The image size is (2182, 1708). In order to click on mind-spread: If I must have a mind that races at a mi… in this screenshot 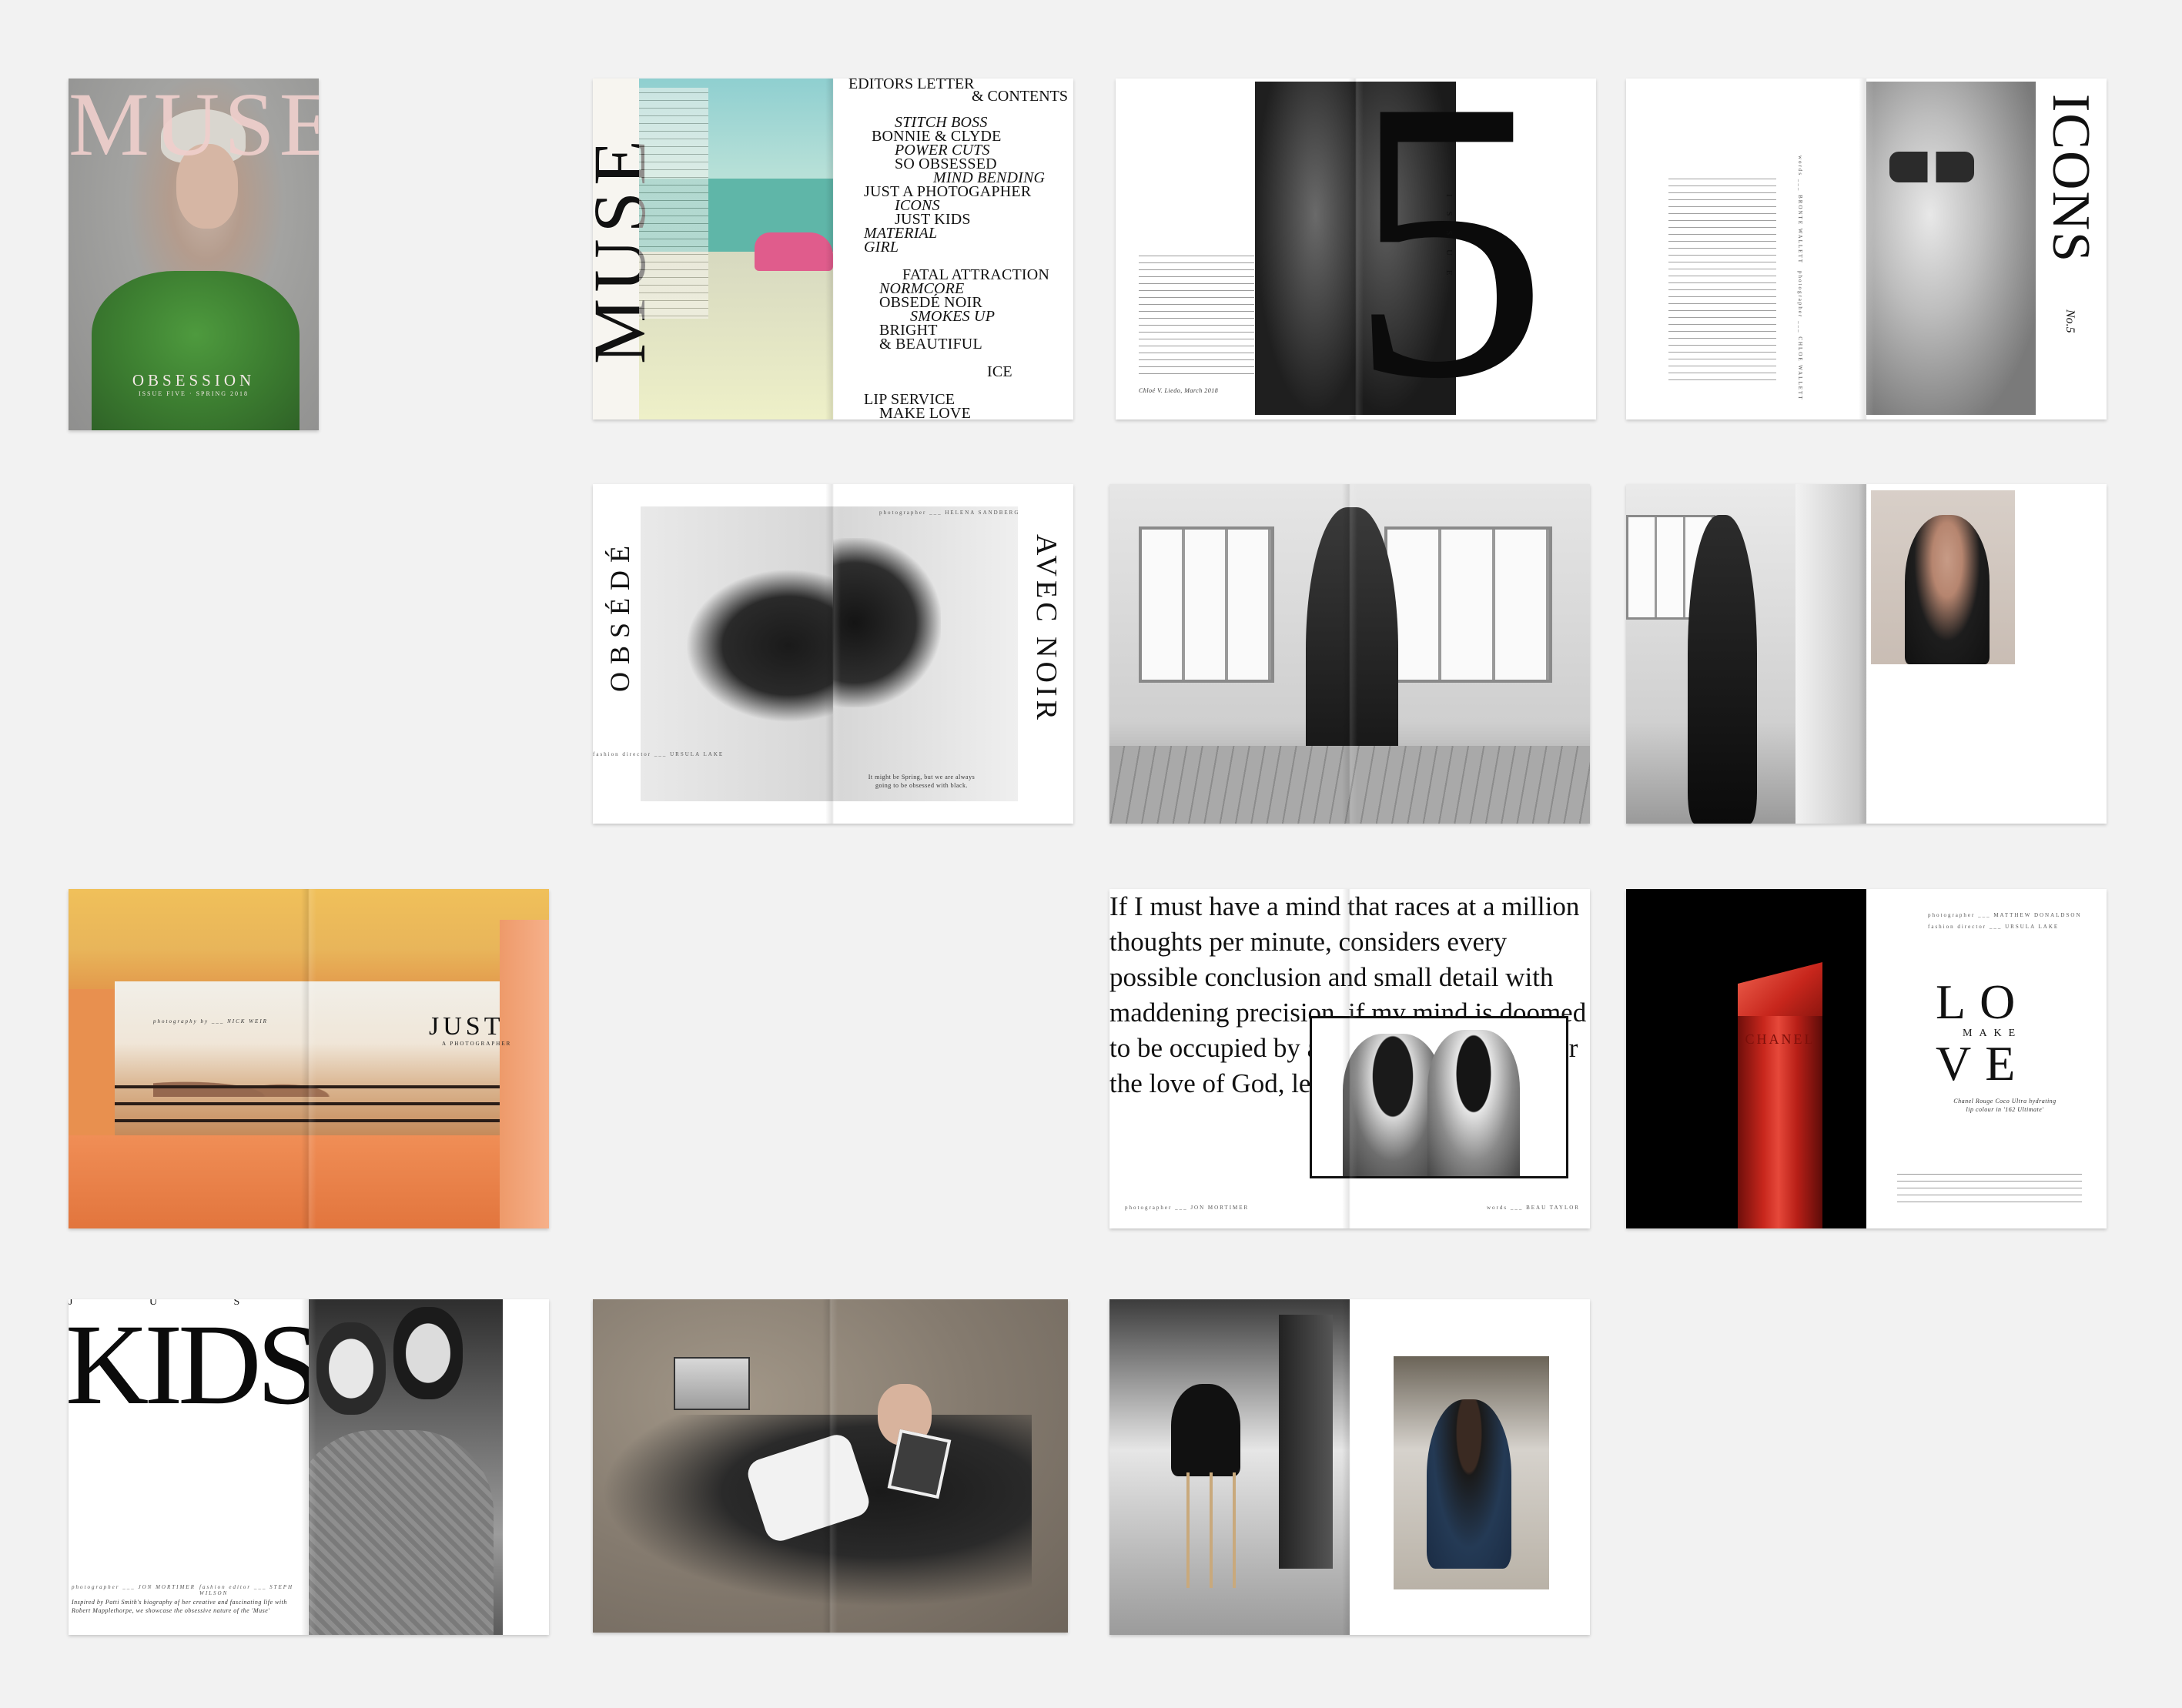, I will do `click(1349, 1058)`.